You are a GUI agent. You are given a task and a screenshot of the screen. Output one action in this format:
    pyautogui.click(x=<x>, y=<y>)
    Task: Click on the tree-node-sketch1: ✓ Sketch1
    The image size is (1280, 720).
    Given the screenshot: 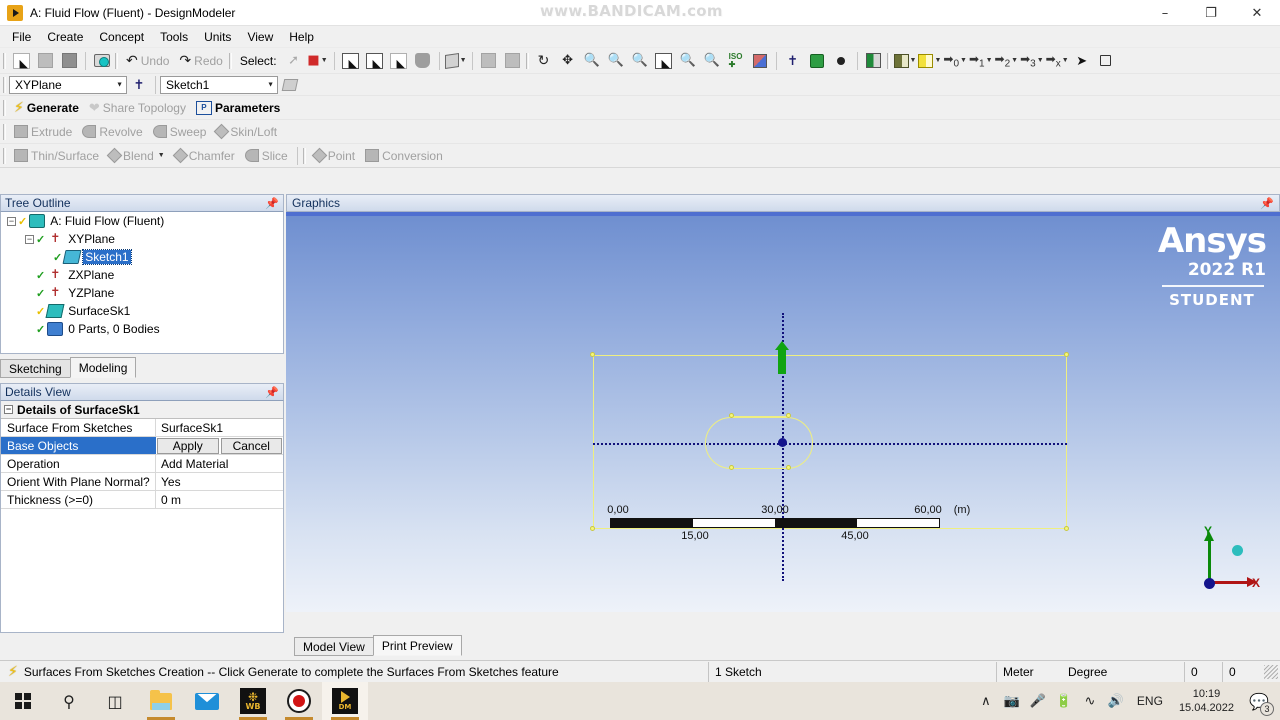 What is the action you would take?
    pyautogui.click(x=142, y=257)
    